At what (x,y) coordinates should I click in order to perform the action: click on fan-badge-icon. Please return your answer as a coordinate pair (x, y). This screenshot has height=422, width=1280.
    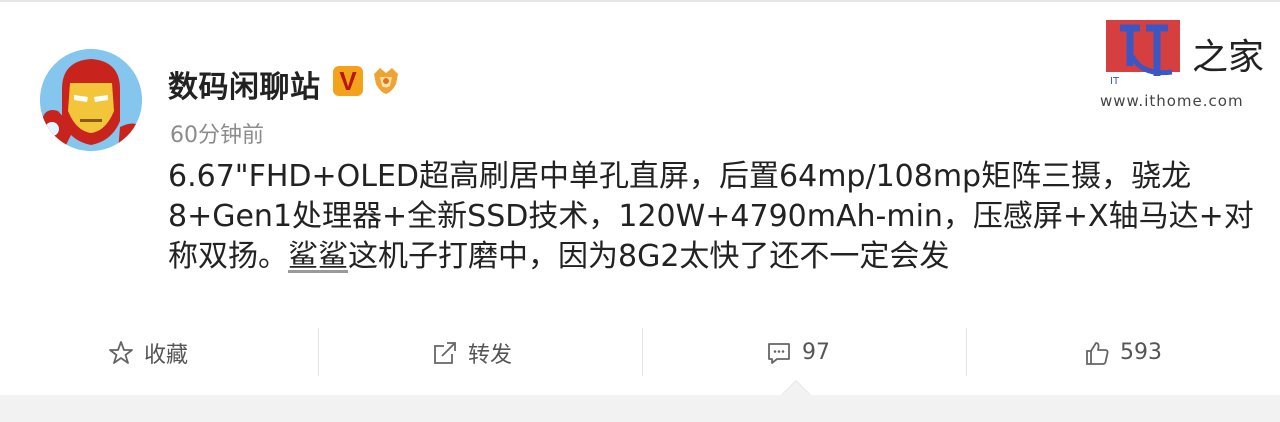
    Looking at the image, I should click on (386, 81).